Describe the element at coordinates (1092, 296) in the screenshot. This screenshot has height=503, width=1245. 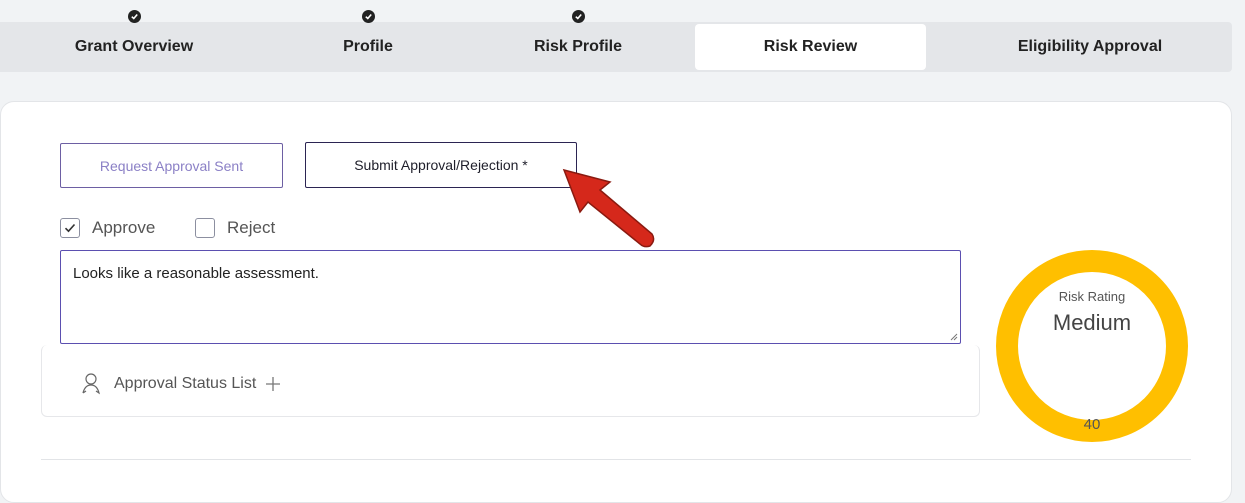
I see `risk-rating-caption: Risk Rating` at that location.